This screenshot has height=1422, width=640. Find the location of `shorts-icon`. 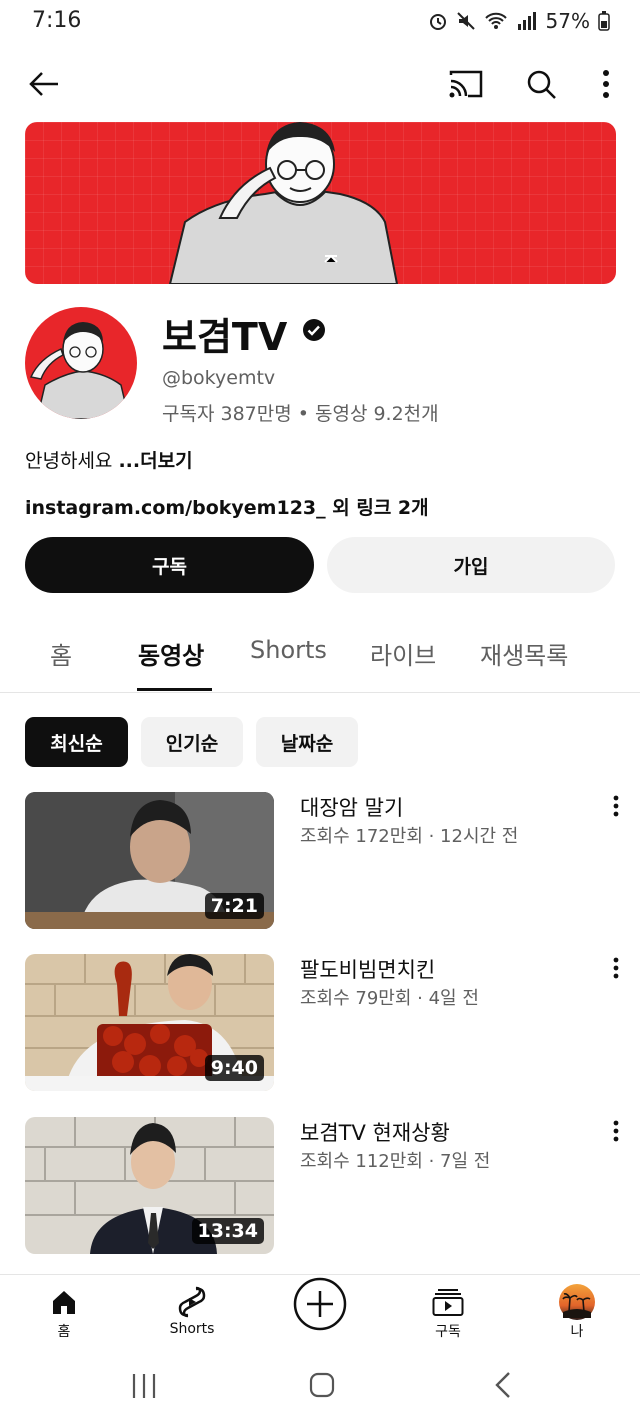

shorts-icon is located at coordinates (192, 1302).